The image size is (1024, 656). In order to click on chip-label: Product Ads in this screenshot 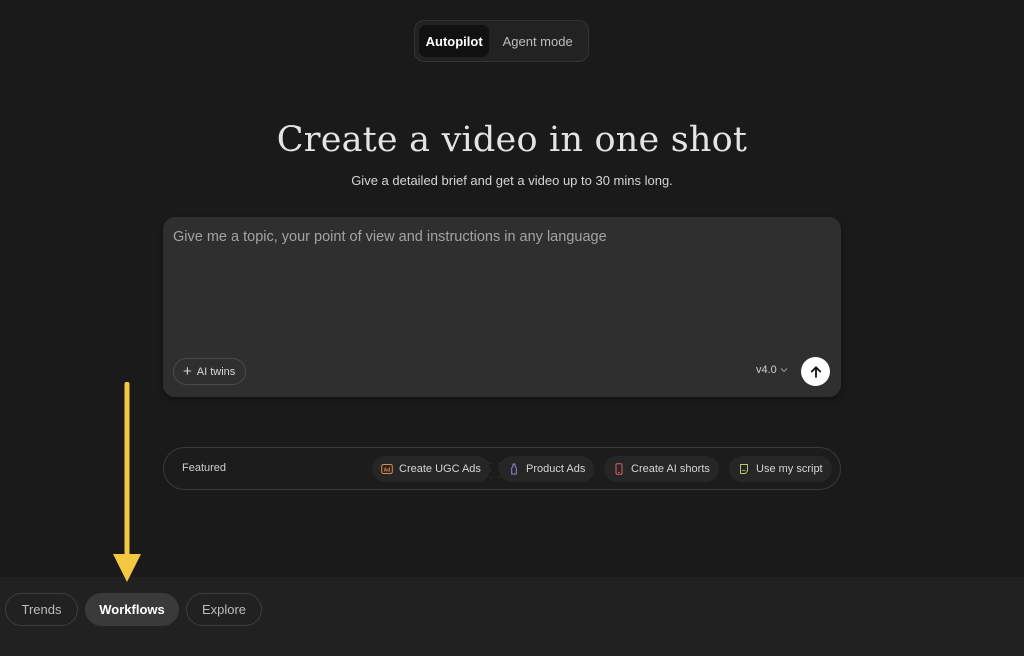, I will do `click(556, 469)`.